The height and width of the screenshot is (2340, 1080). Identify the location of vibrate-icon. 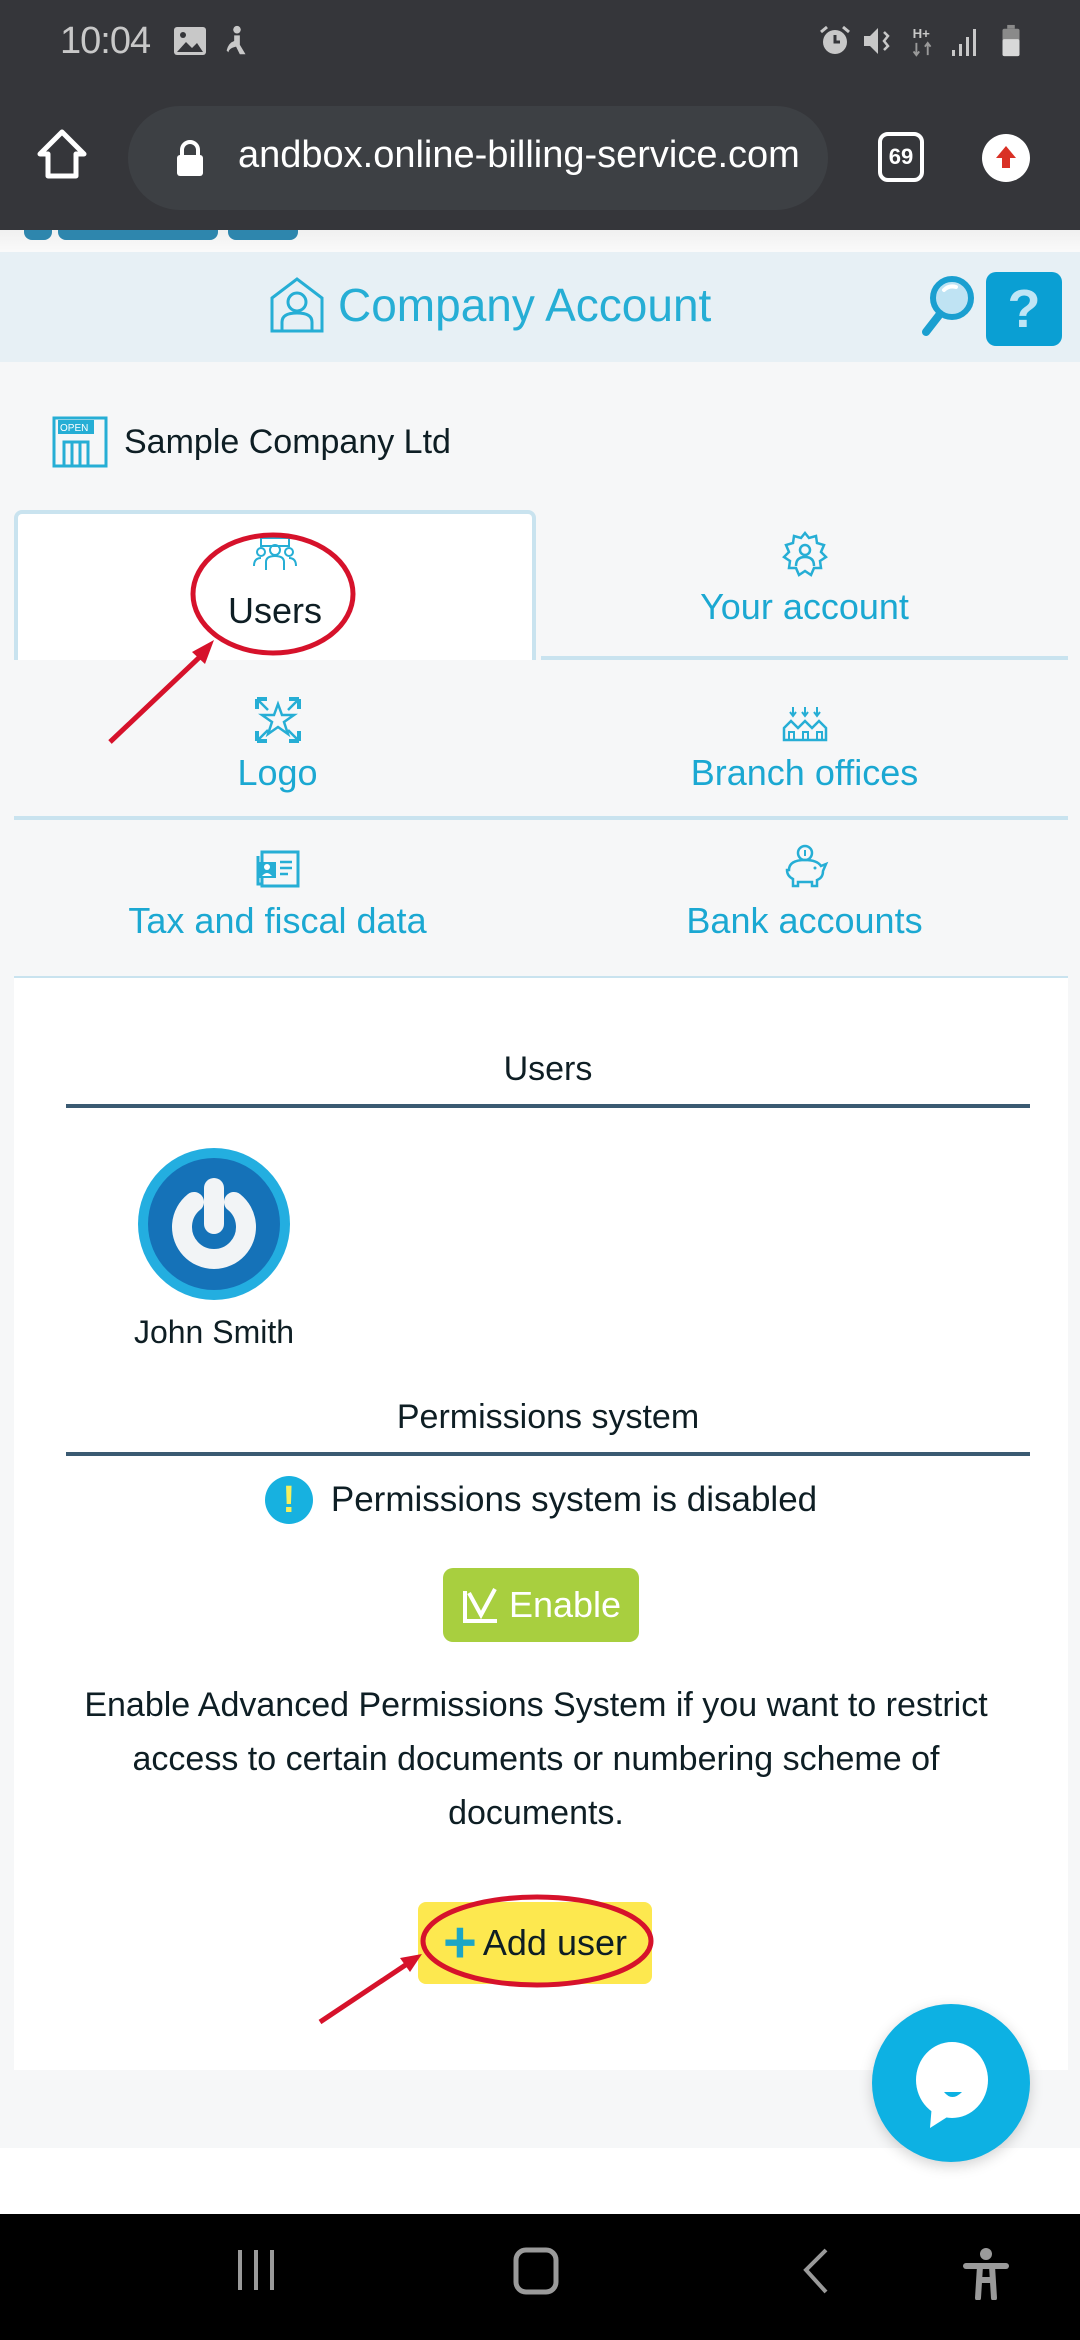
(877, 41).